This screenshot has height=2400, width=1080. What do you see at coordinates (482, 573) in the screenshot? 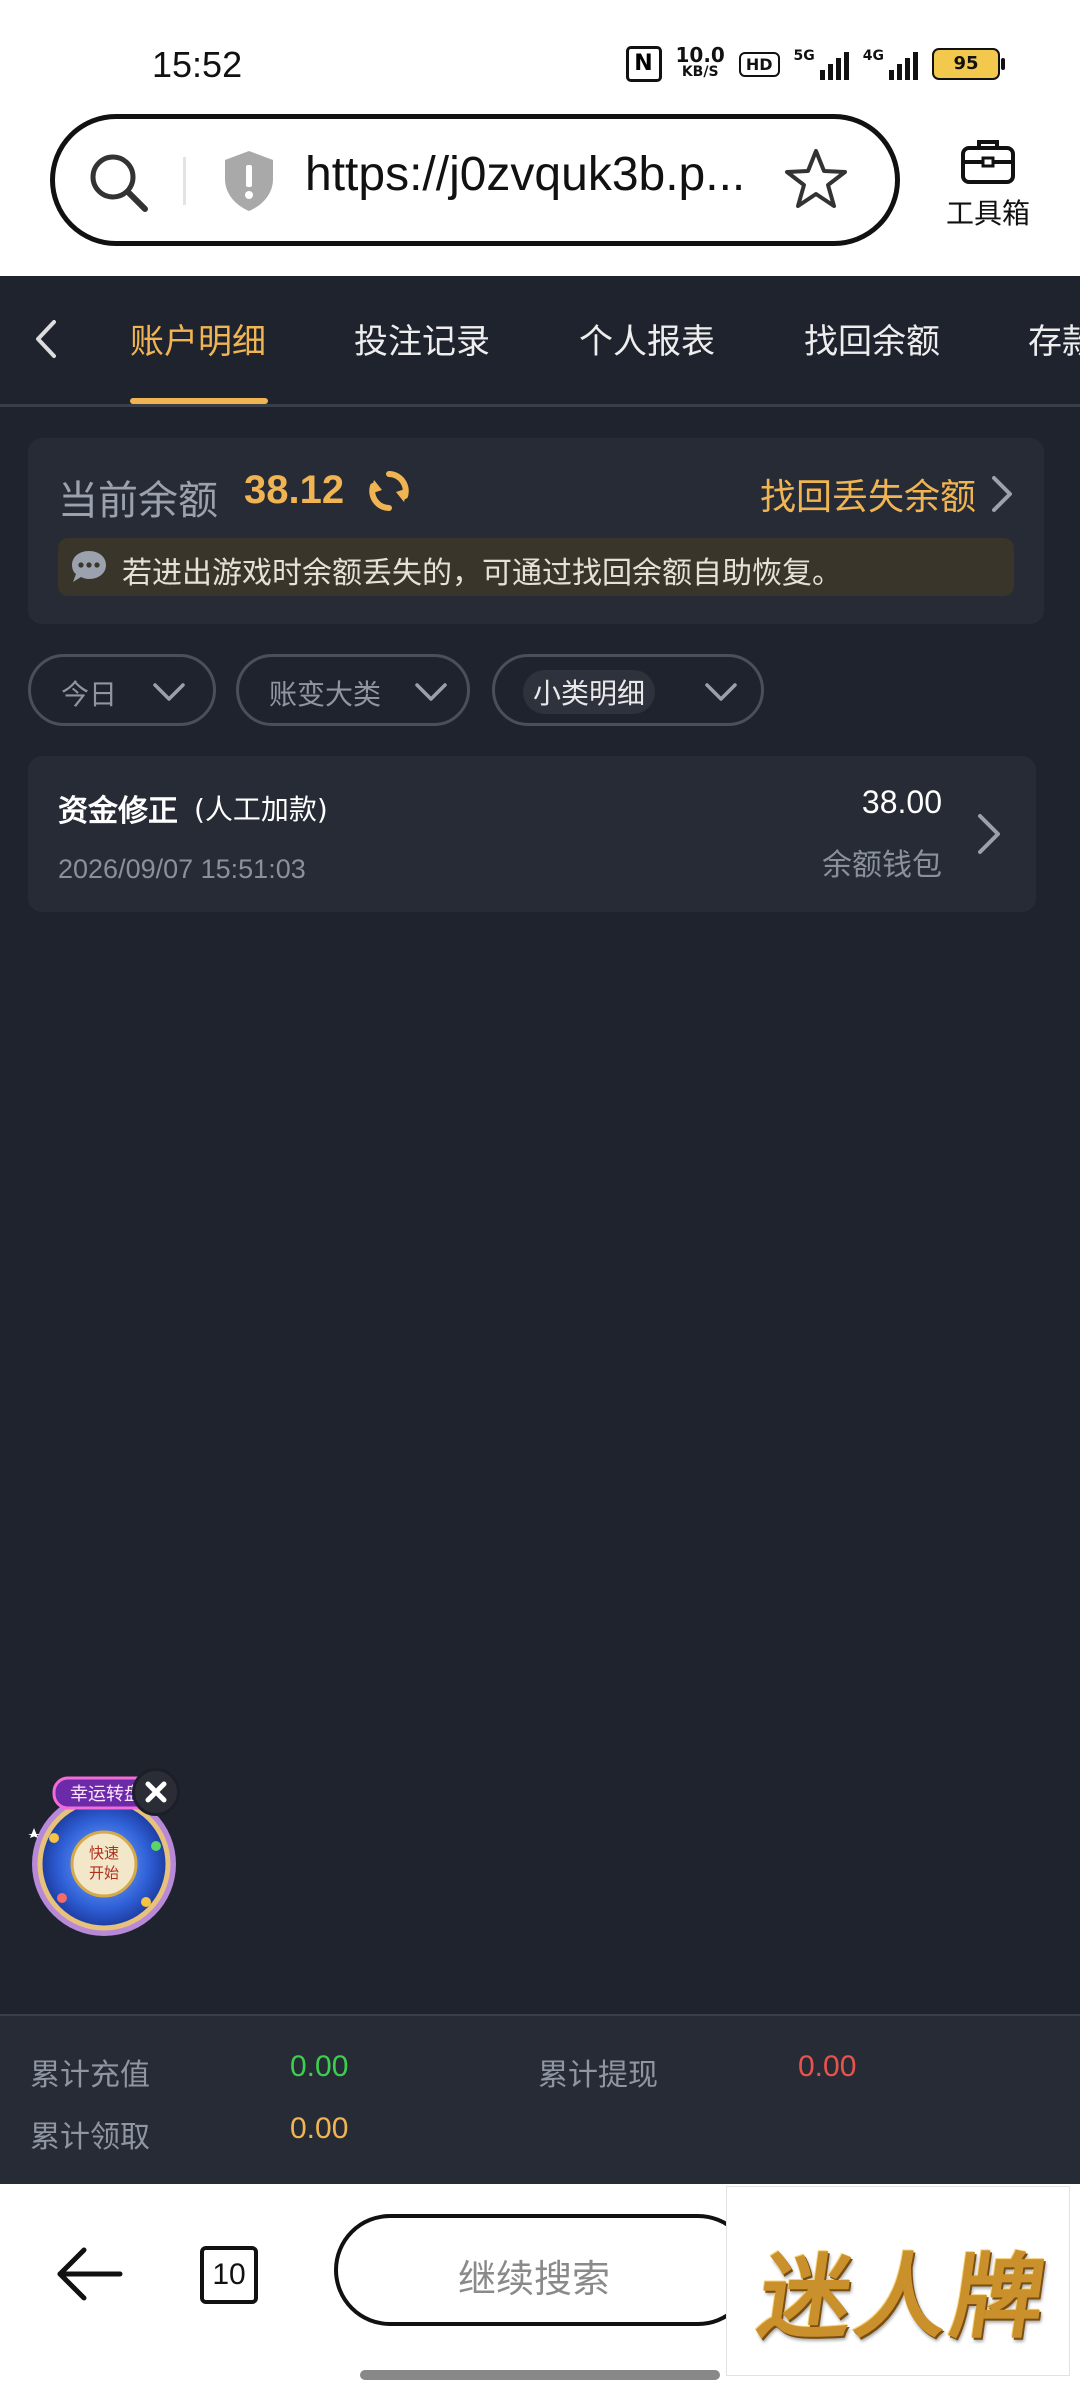
I see `notice-text: 若进出游戏时余额丢失的，可通过找回余额自助恢复。` at bounding box center [482, 573].